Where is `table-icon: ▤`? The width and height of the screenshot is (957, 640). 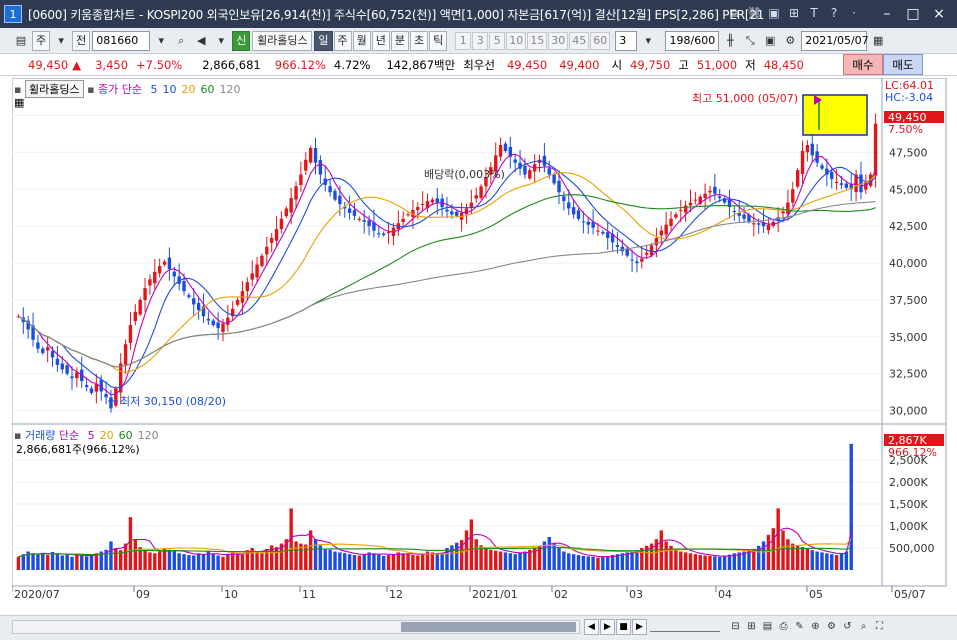
table-icon: ▤ is located at coordinates (767, 627).